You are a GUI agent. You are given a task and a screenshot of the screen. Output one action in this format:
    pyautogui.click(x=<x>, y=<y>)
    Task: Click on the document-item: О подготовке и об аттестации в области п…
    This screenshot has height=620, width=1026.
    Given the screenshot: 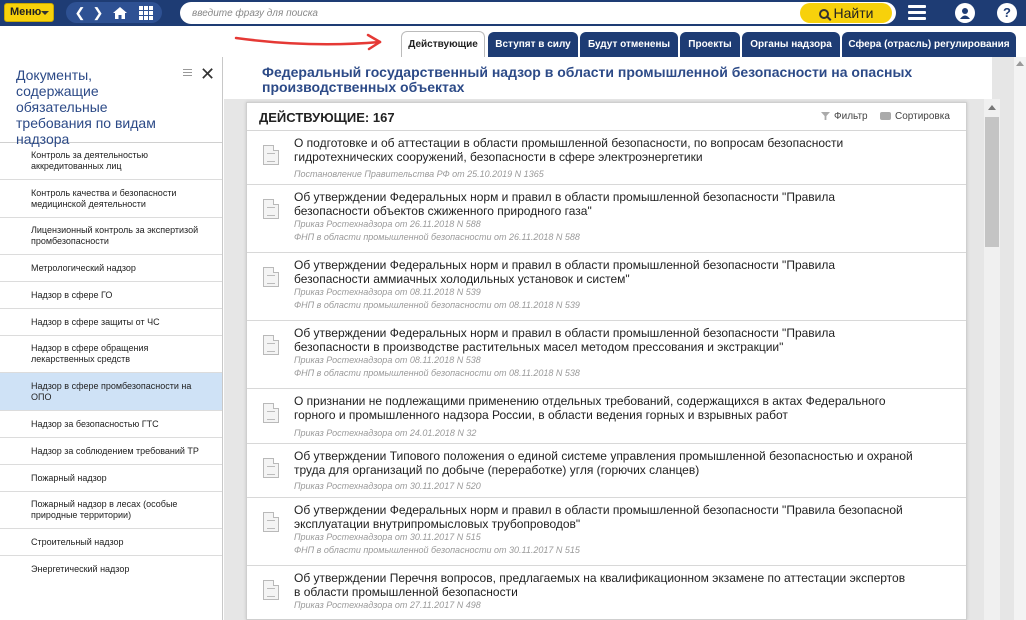 What is the action you would take?
    pyautogui.click(x=606, y=158)
    